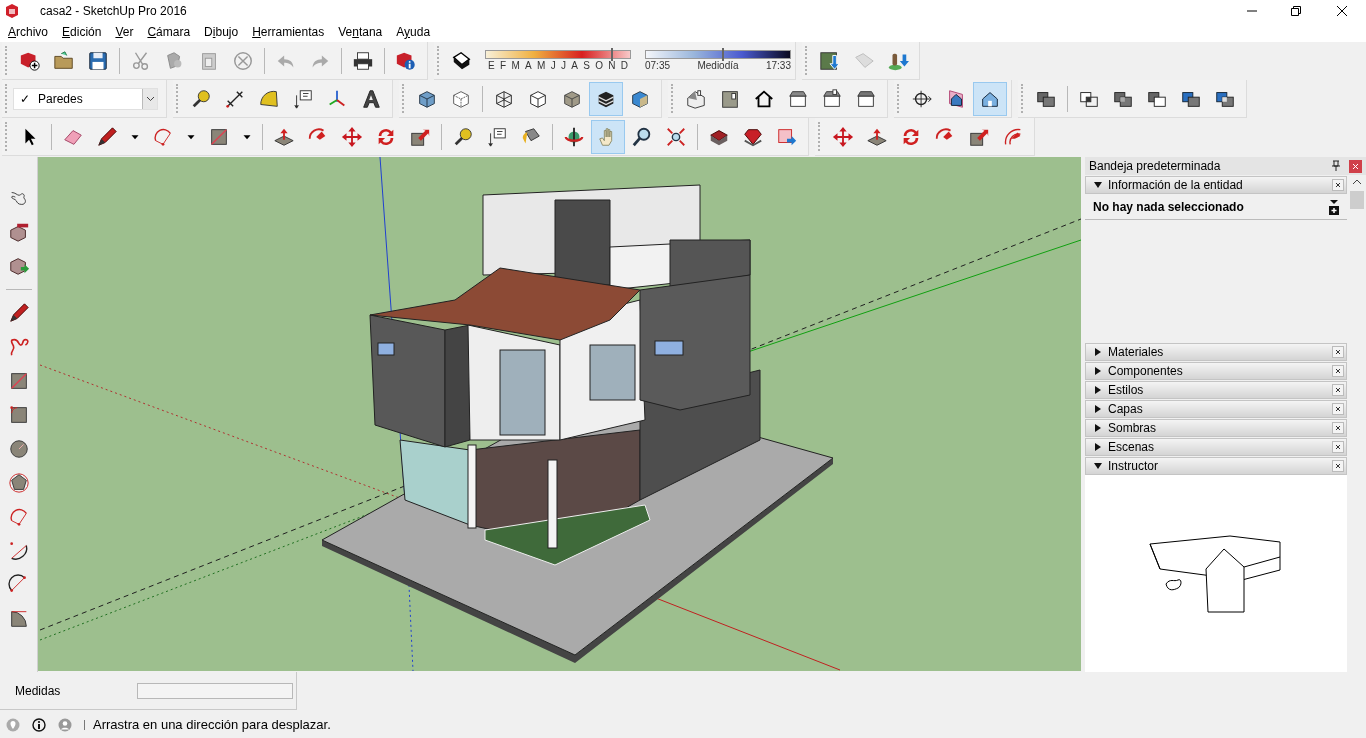 This screenshot has height=738, width=1366. I want to click on window-title: casa2 - SketchUp Pro 2016, so click(113, 11).